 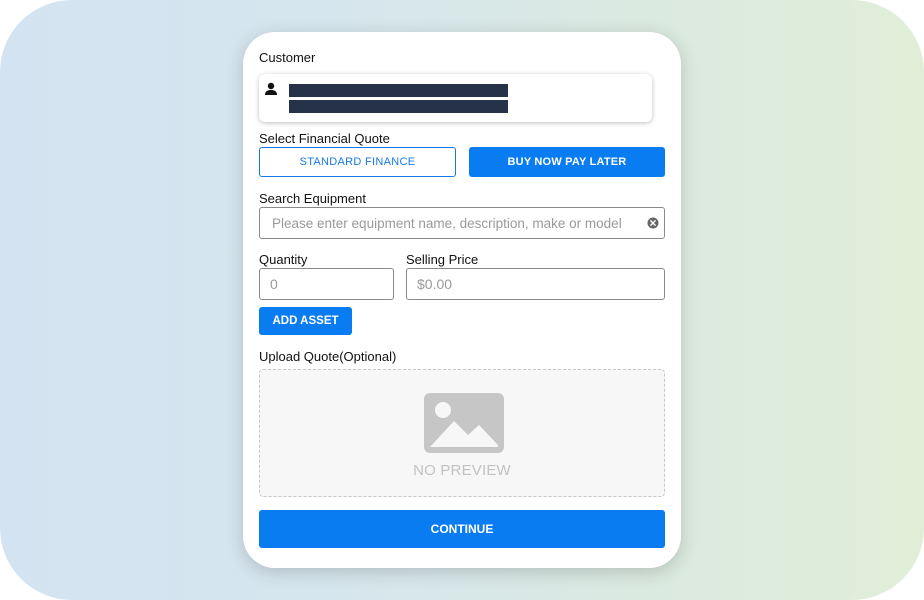 What do you see at coordinates (462, 529) in the screenshot?
I see `continue-button: CONTINUE` at bounding box center [462, 529].